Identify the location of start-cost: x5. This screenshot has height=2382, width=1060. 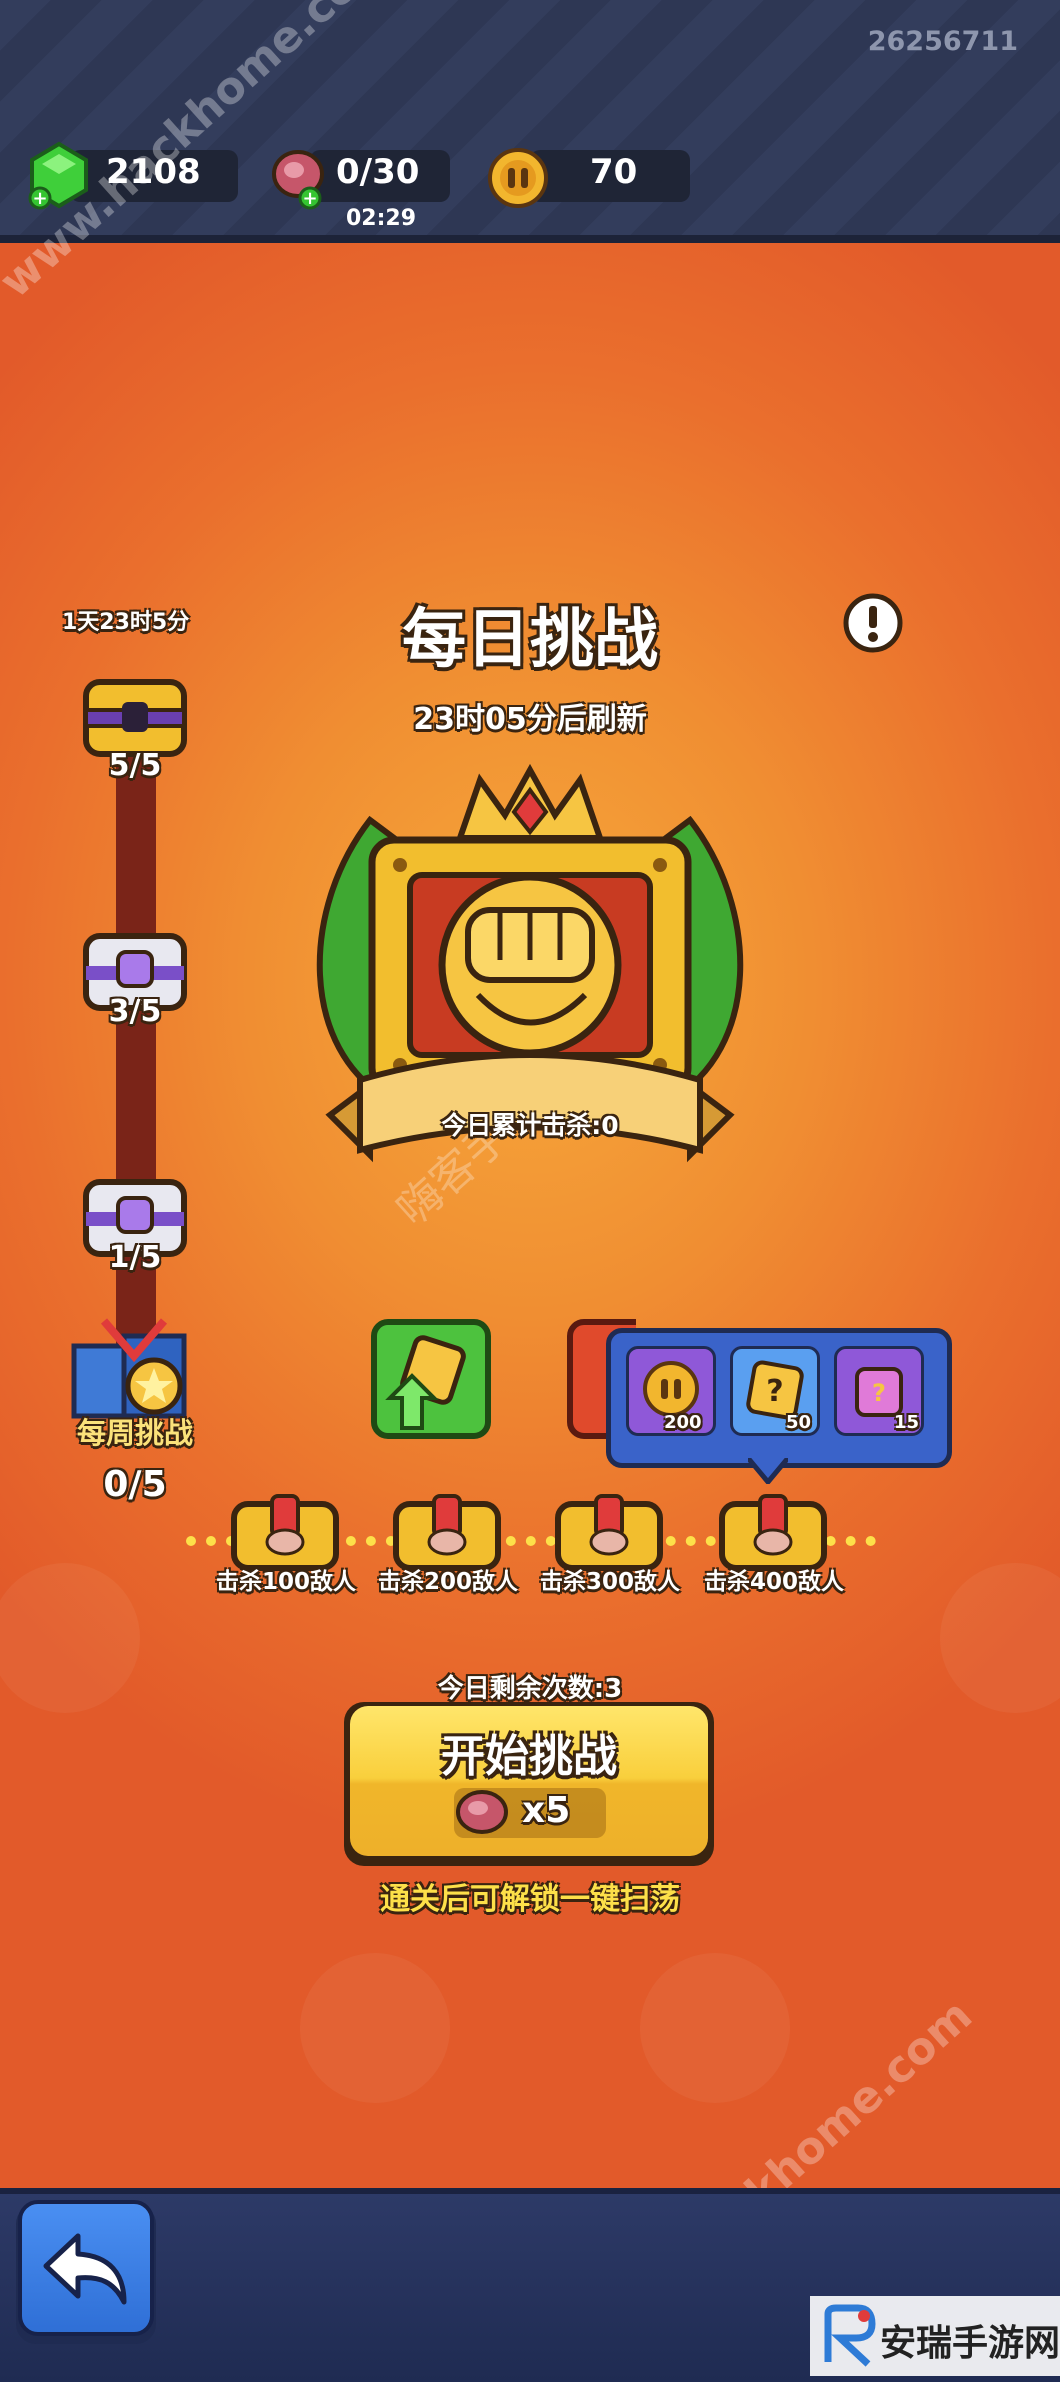
(546, 1810).